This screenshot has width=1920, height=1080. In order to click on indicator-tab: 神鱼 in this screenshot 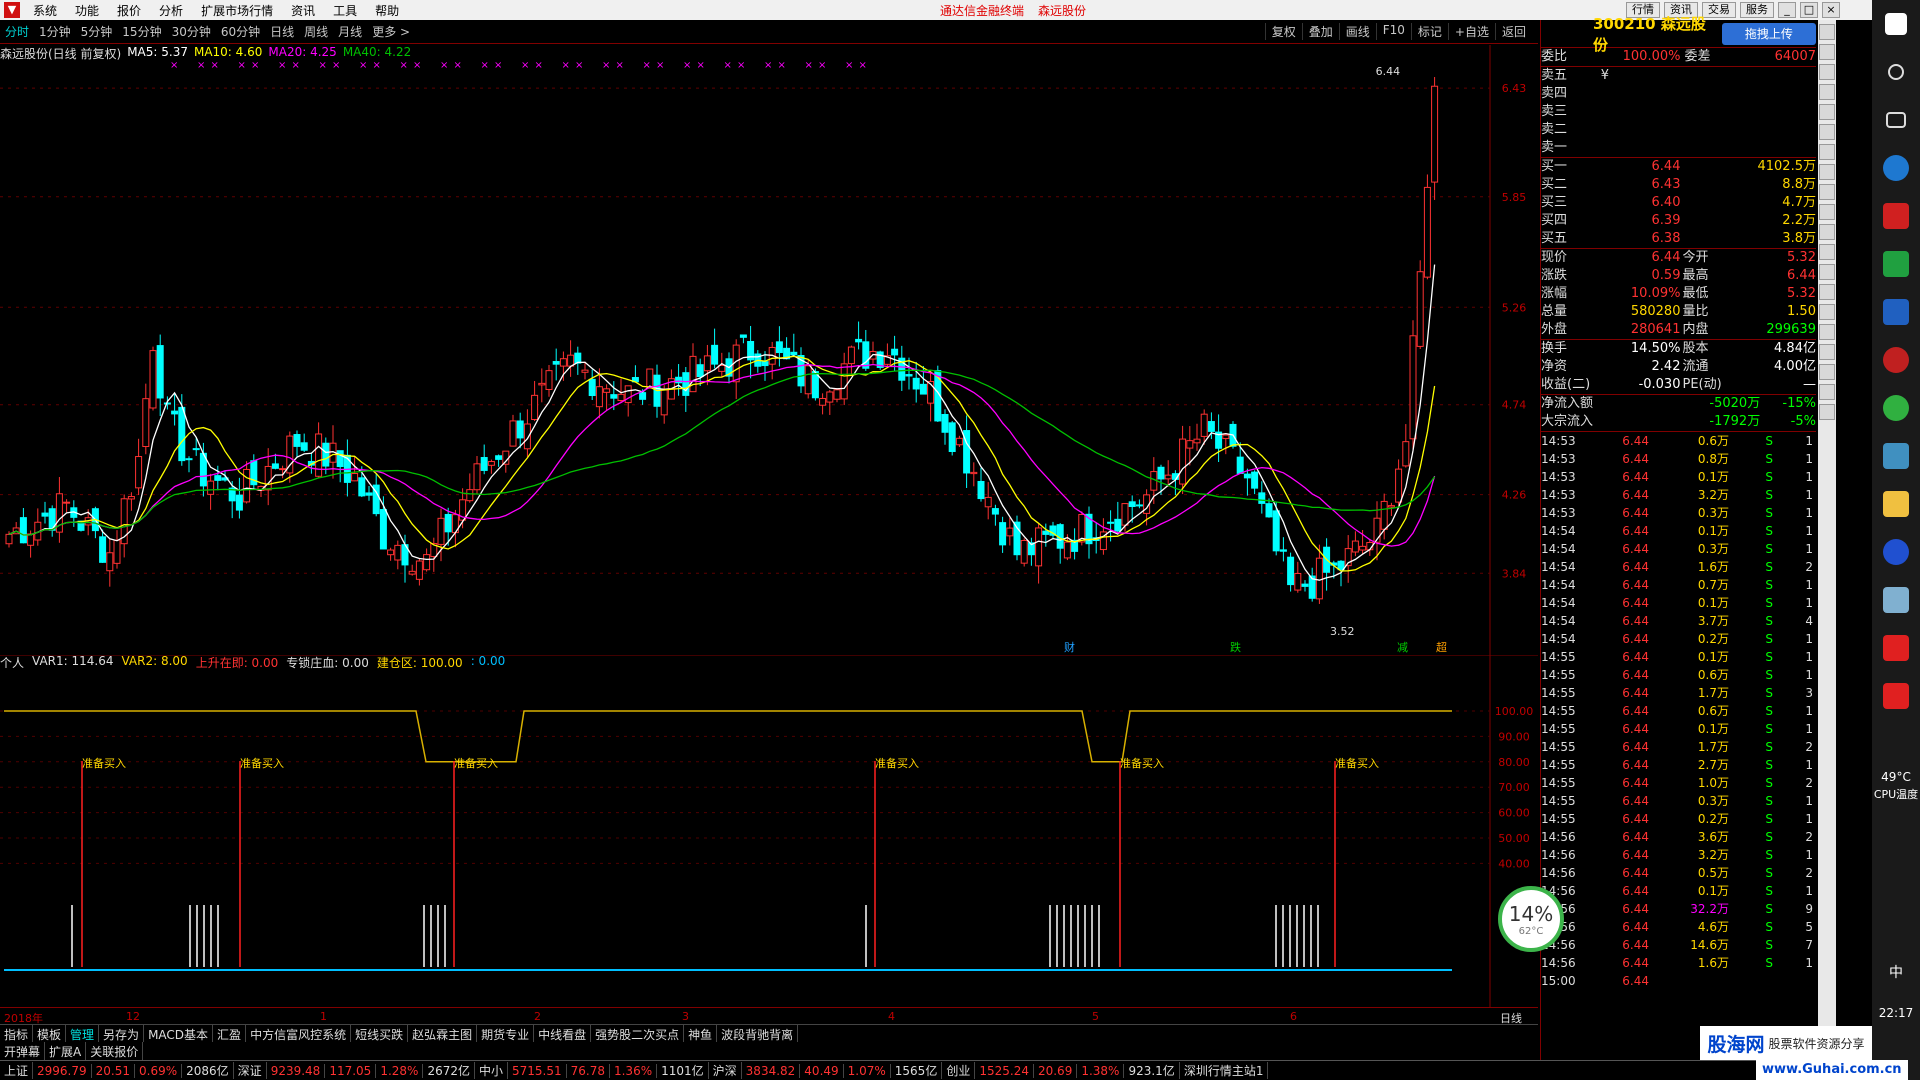, I will do `click(701, 1033)`.